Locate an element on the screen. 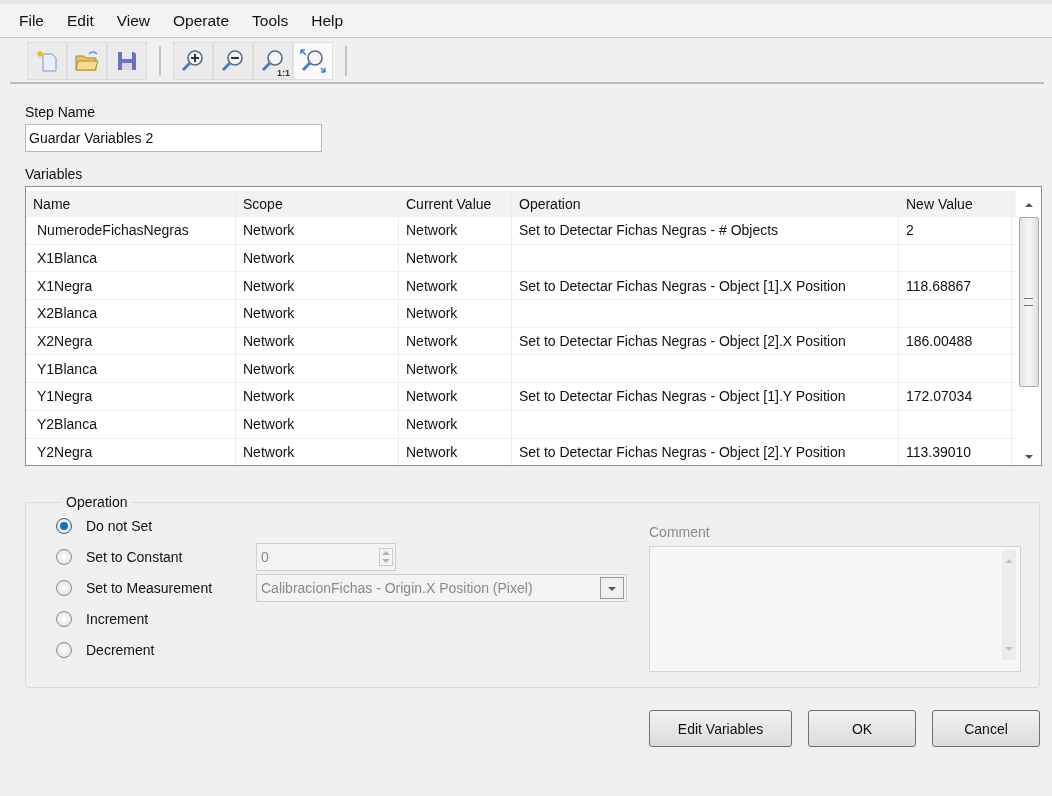  comment-label: Comment is located at coordinates (680, 532).